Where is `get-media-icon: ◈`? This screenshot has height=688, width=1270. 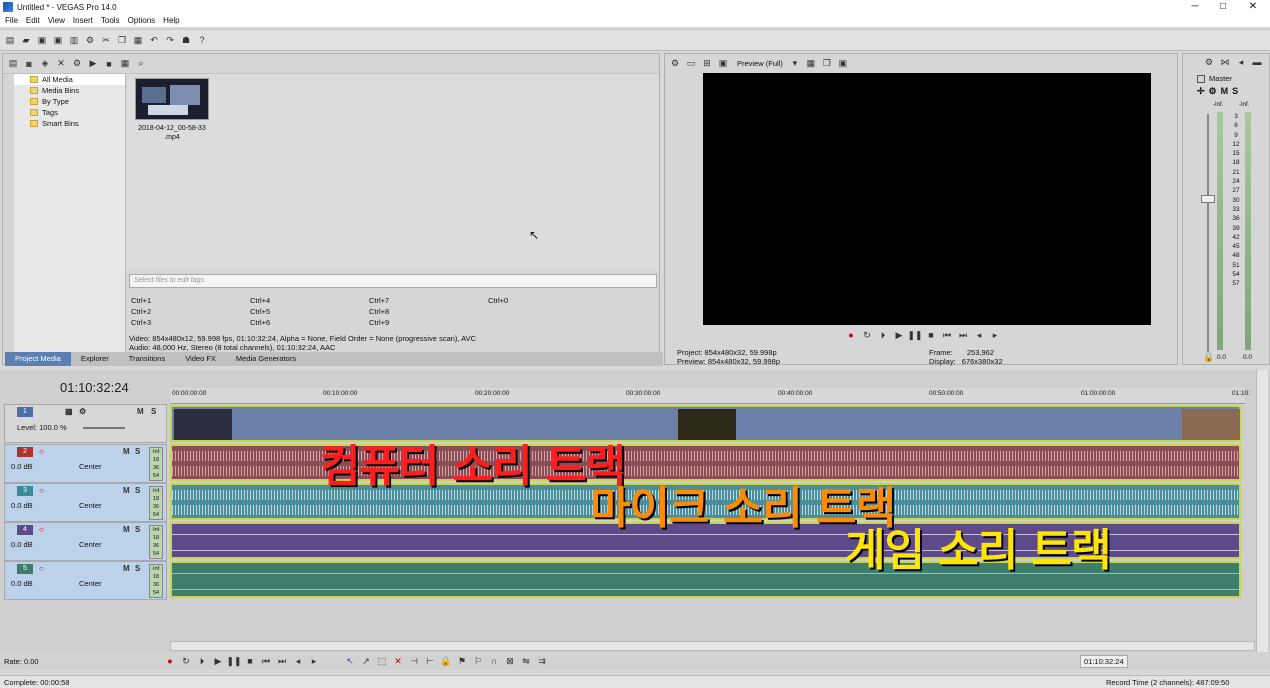
get-media-icon: ◈ is located at coordinates (45, 64).